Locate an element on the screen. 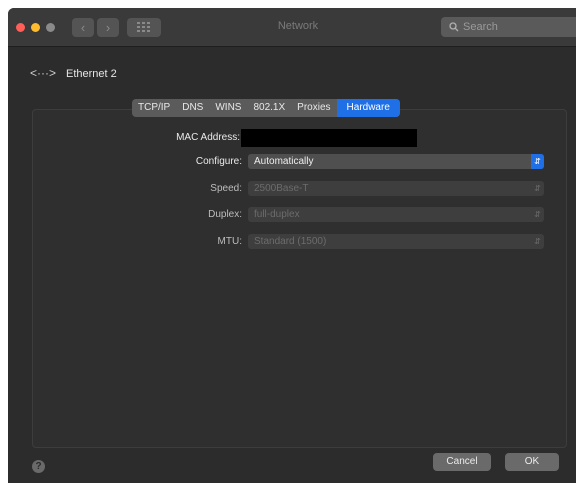 The height and width of the screenshot is (483, 576). tab-8021x: 802.1X is located at coordinates (269, 108).